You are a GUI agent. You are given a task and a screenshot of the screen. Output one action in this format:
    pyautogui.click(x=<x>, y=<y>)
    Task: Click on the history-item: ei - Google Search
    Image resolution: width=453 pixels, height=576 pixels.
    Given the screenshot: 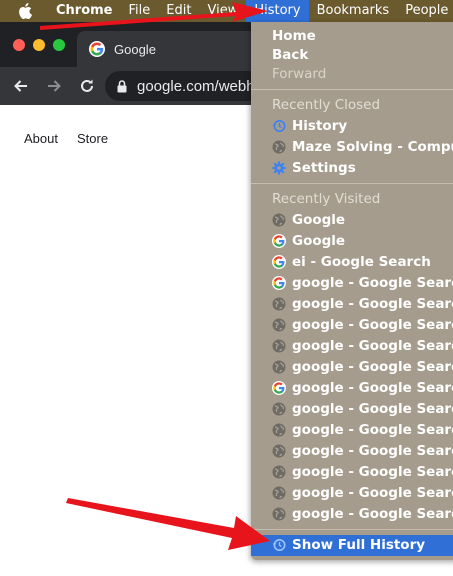 What is the action you would take?
    pyautogui.click(x=352, y=262)
    